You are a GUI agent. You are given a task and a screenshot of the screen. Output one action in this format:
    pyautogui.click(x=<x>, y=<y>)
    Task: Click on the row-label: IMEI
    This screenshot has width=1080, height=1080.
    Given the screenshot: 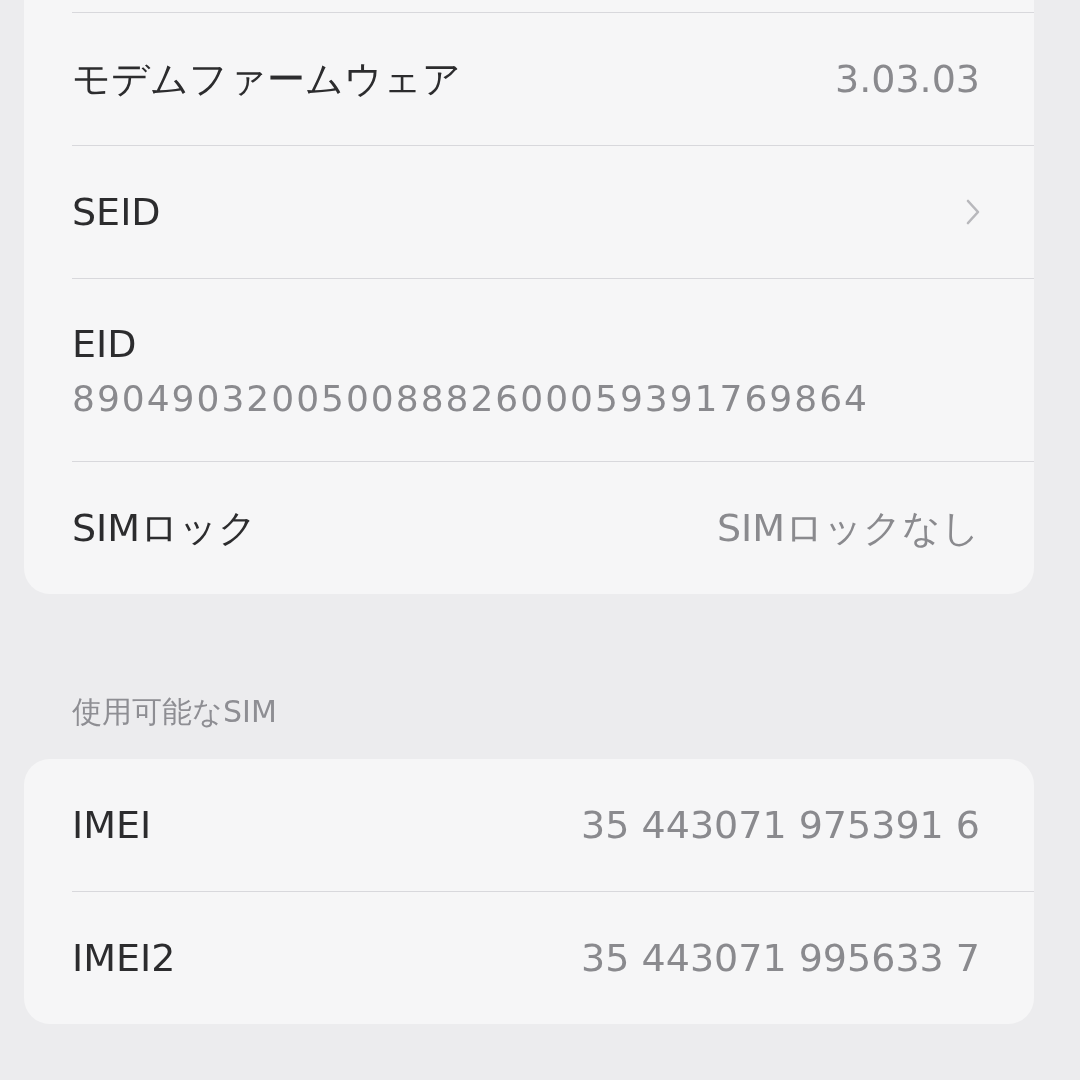 What is the action you would take?
    pyautogui.click(x=112, y=825)
    